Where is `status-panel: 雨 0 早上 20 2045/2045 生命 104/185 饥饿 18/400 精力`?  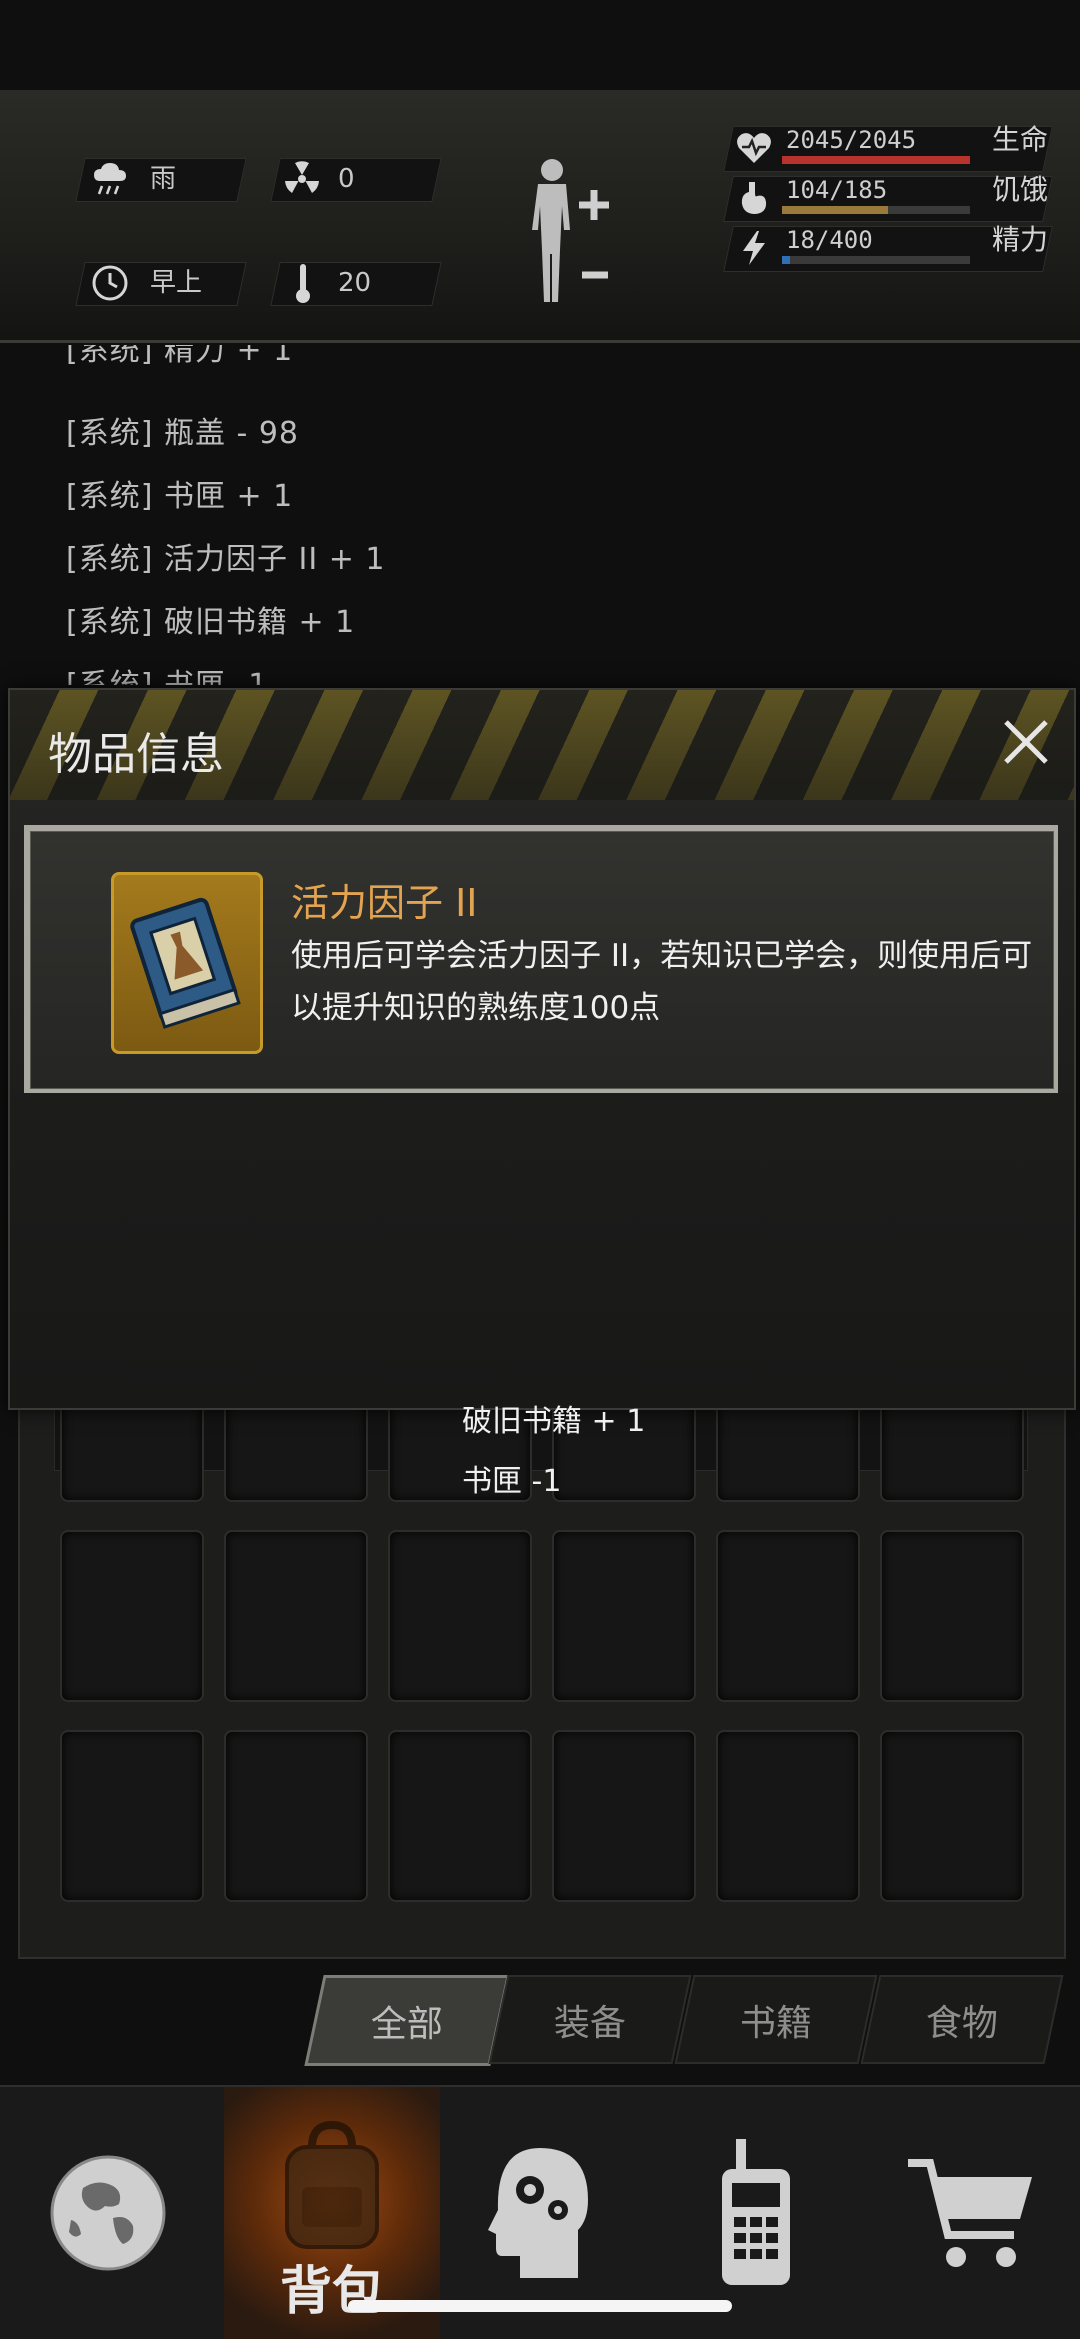 status-panel: 雨 0 早上 20 2045/2045 生命 104/185 饥饿 18/400 精力 is located at coordinates (540, 216).